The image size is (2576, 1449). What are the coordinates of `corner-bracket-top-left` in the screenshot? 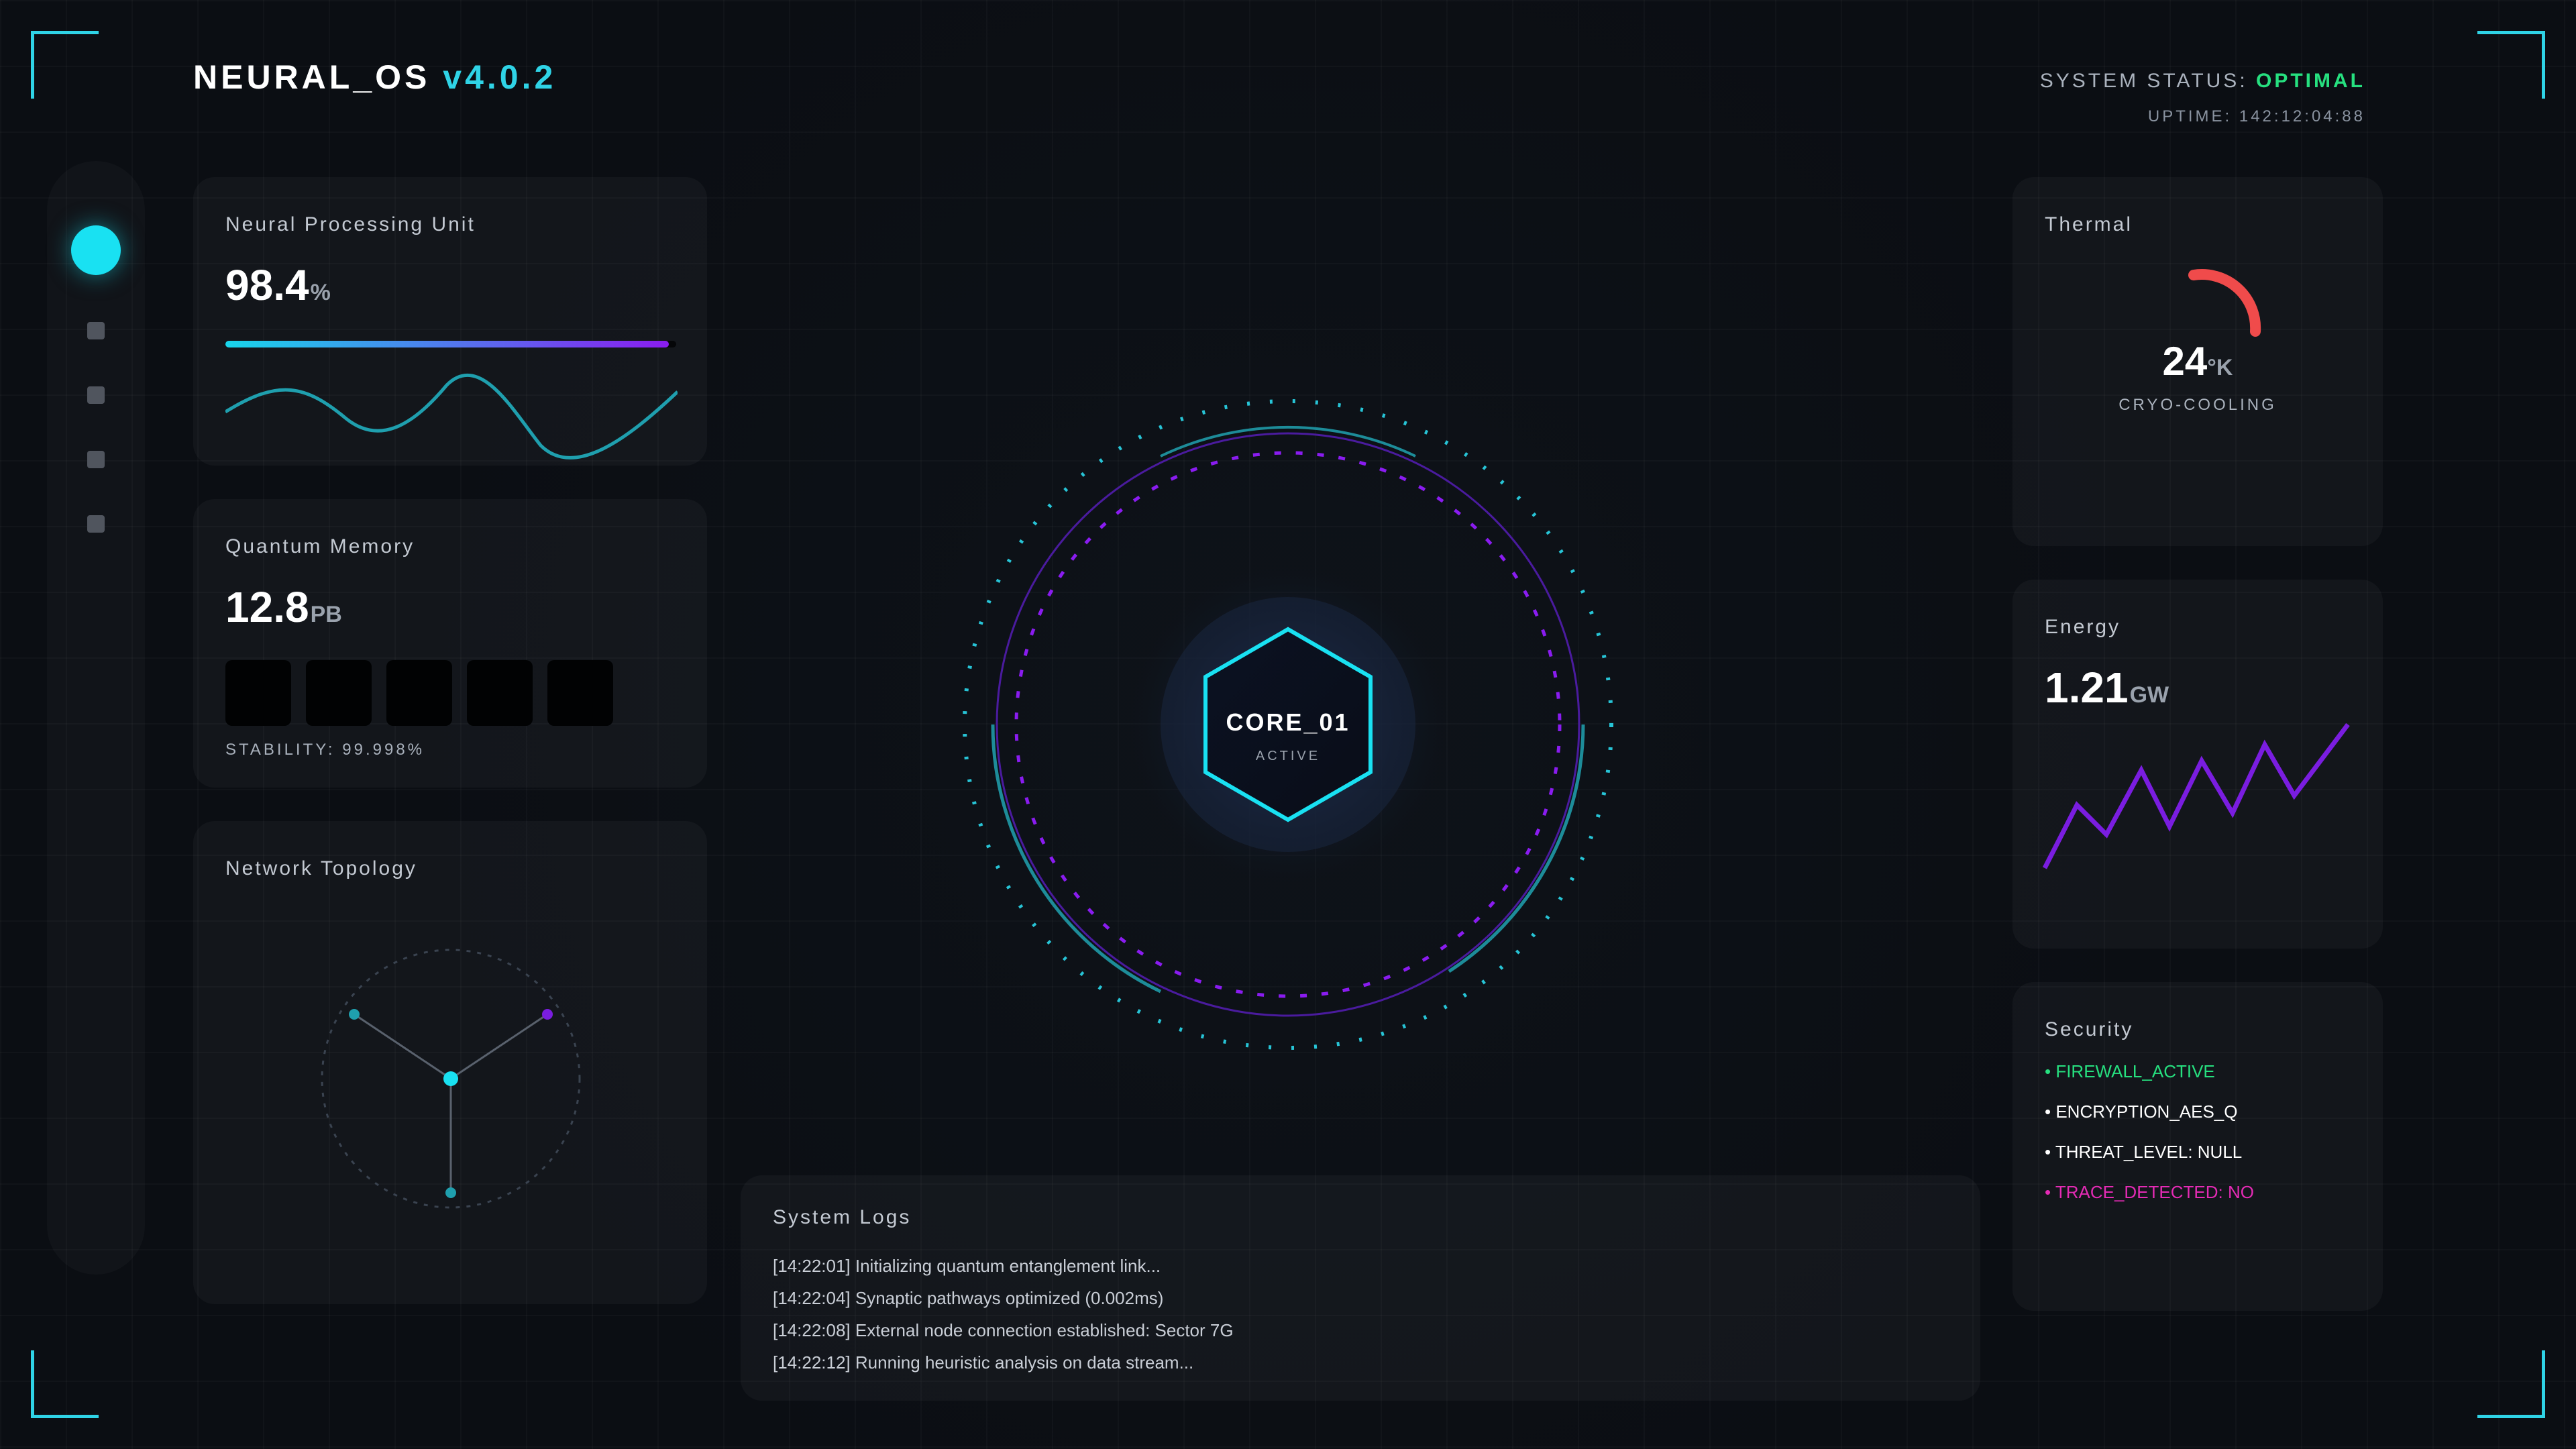 It's located at (65, 65).